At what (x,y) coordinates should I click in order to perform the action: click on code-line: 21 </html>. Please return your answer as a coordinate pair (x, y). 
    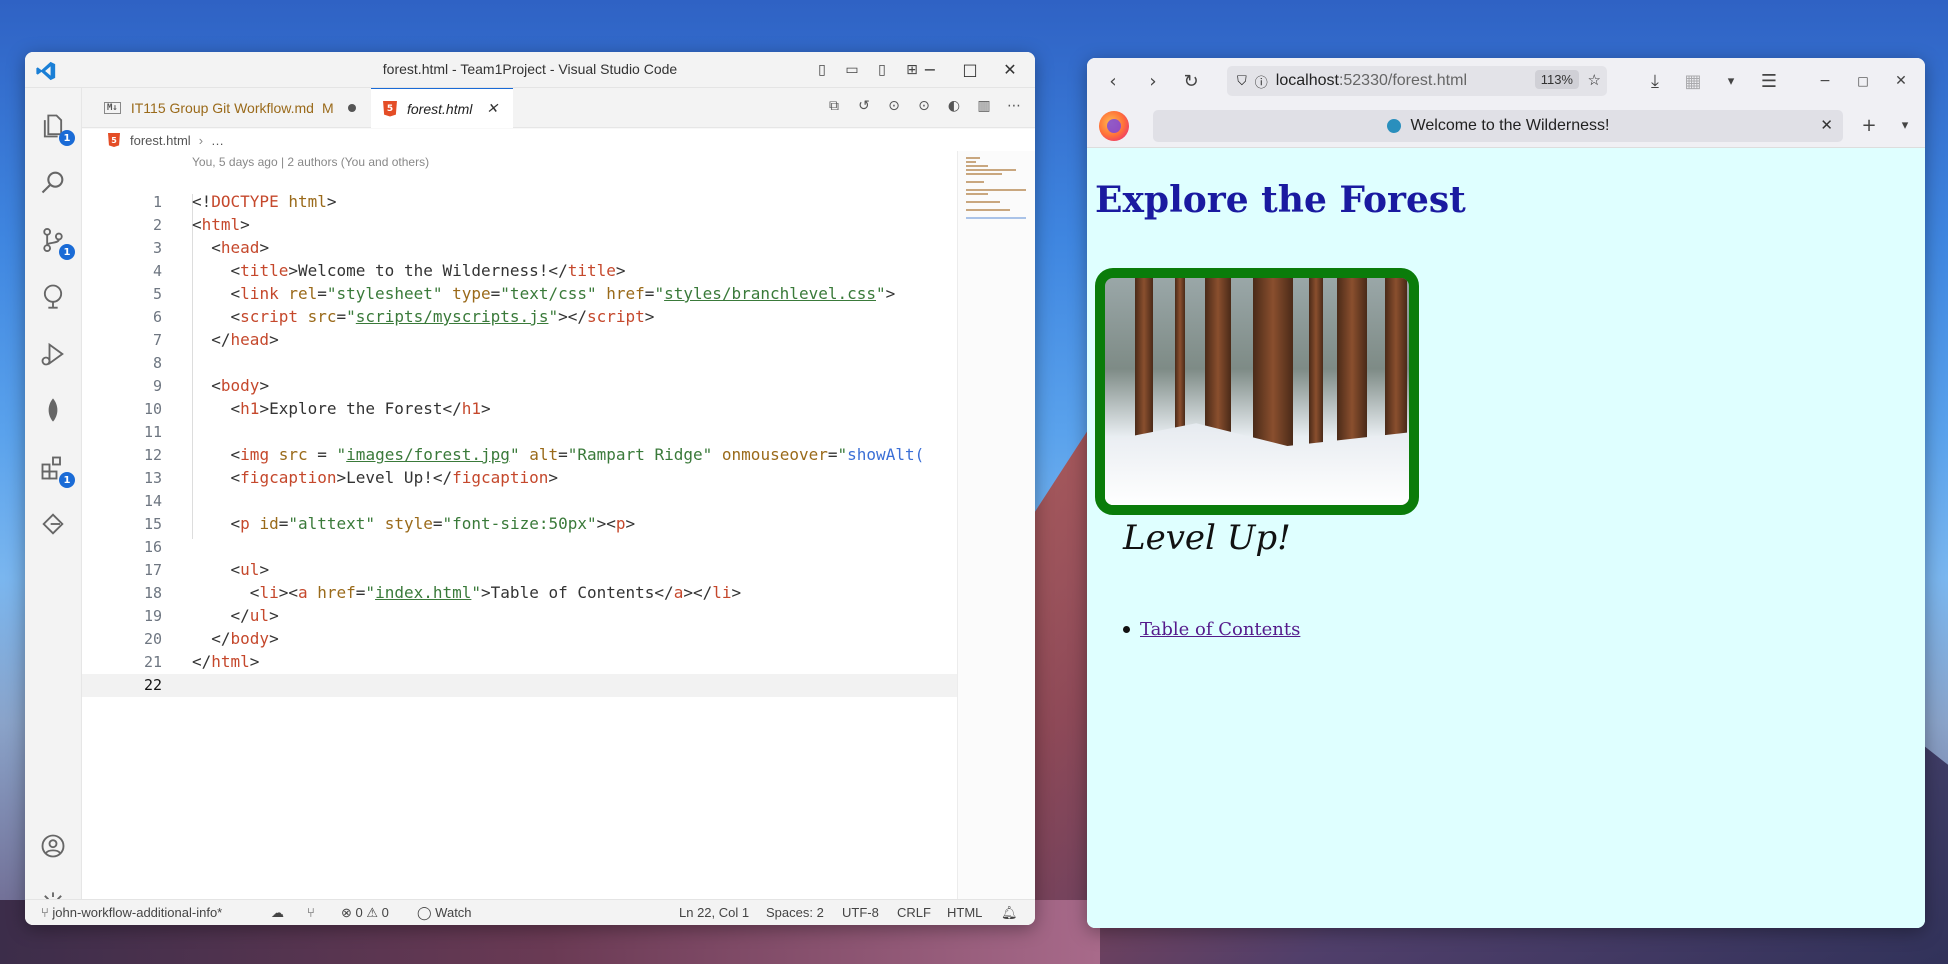
    Looking at the image, I should click on (519, 662).